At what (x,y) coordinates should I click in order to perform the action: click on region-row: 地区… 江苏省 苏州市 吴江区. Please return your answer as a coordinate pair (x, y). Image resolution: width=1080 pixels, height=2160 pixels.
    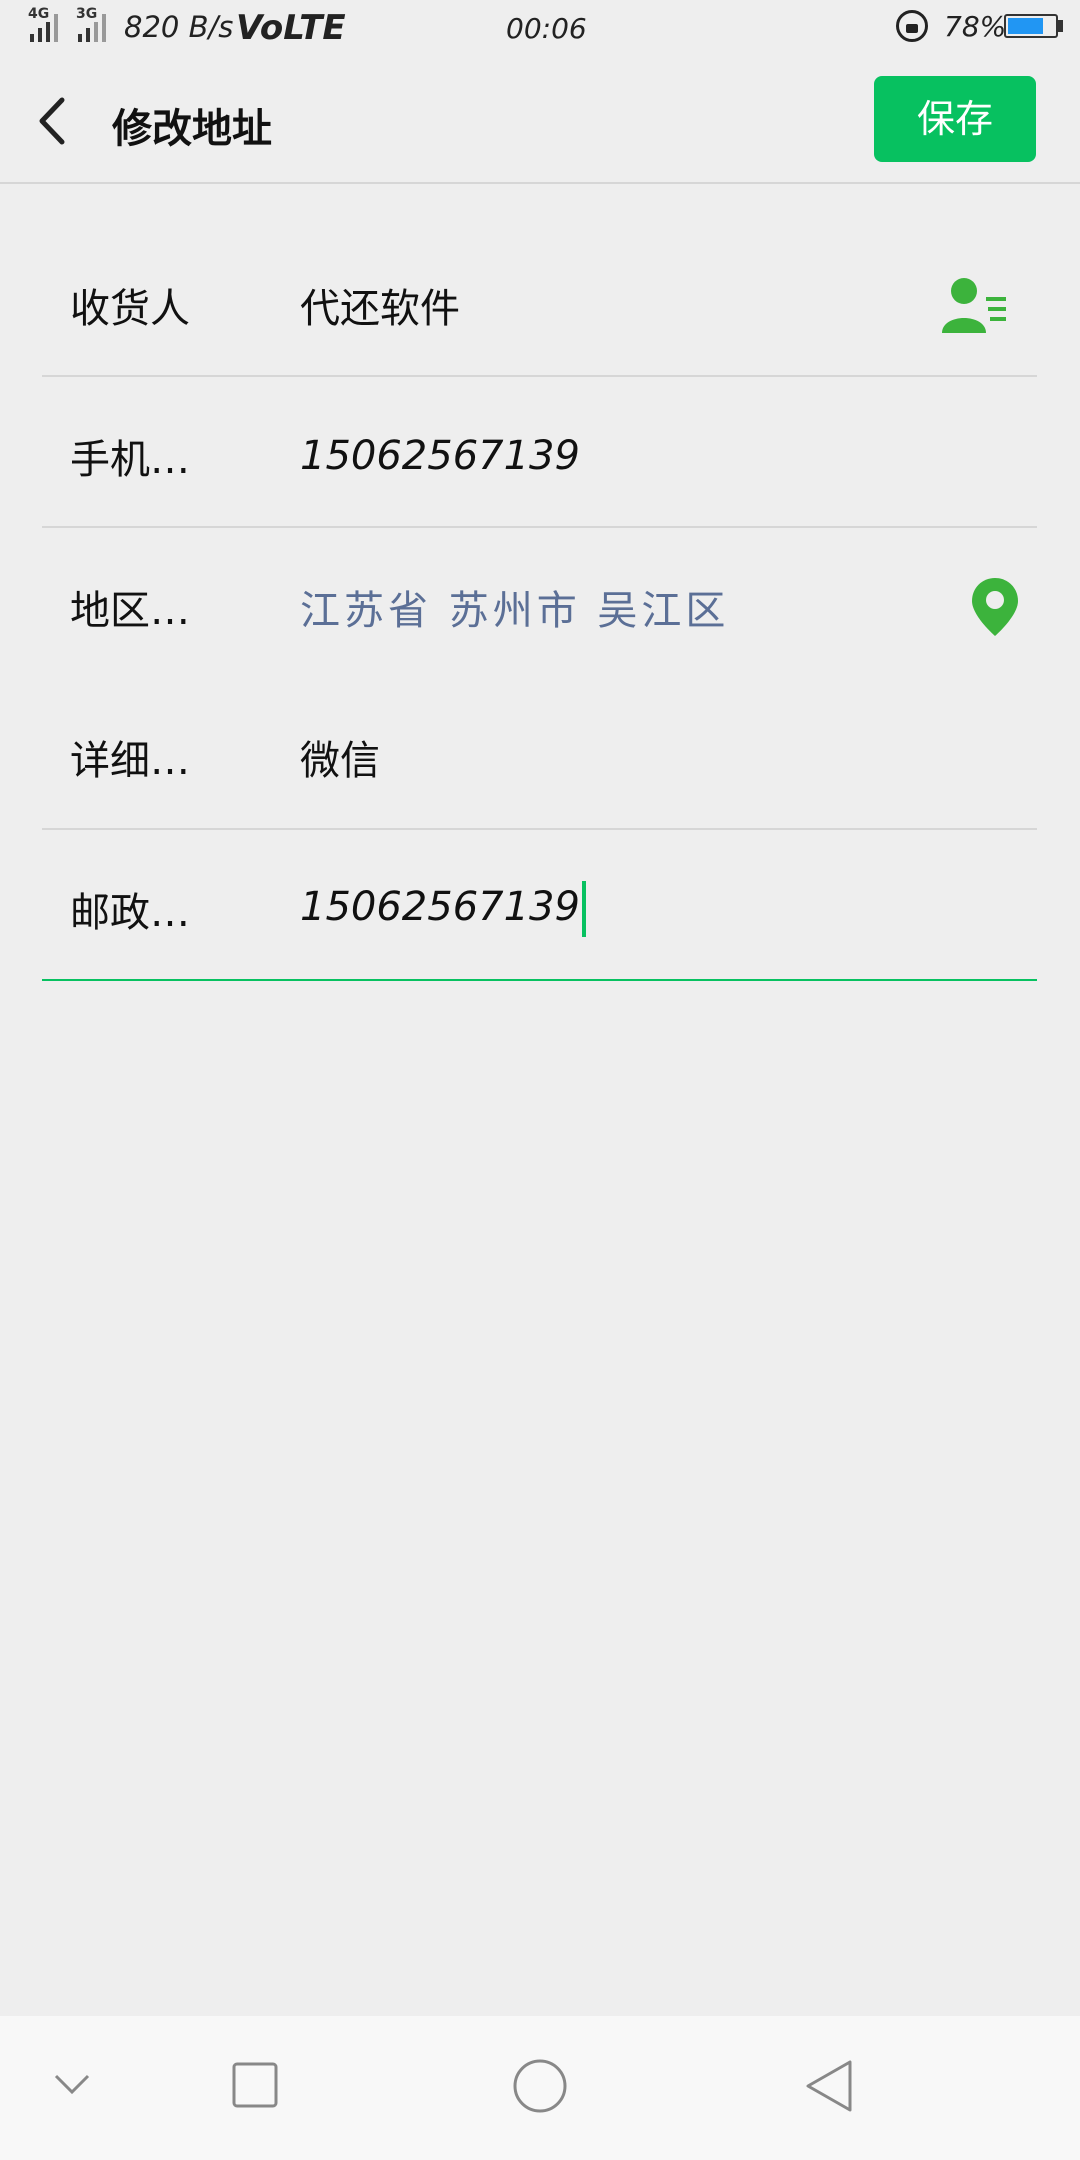
    Looking at the image, I should click on (540, 607).